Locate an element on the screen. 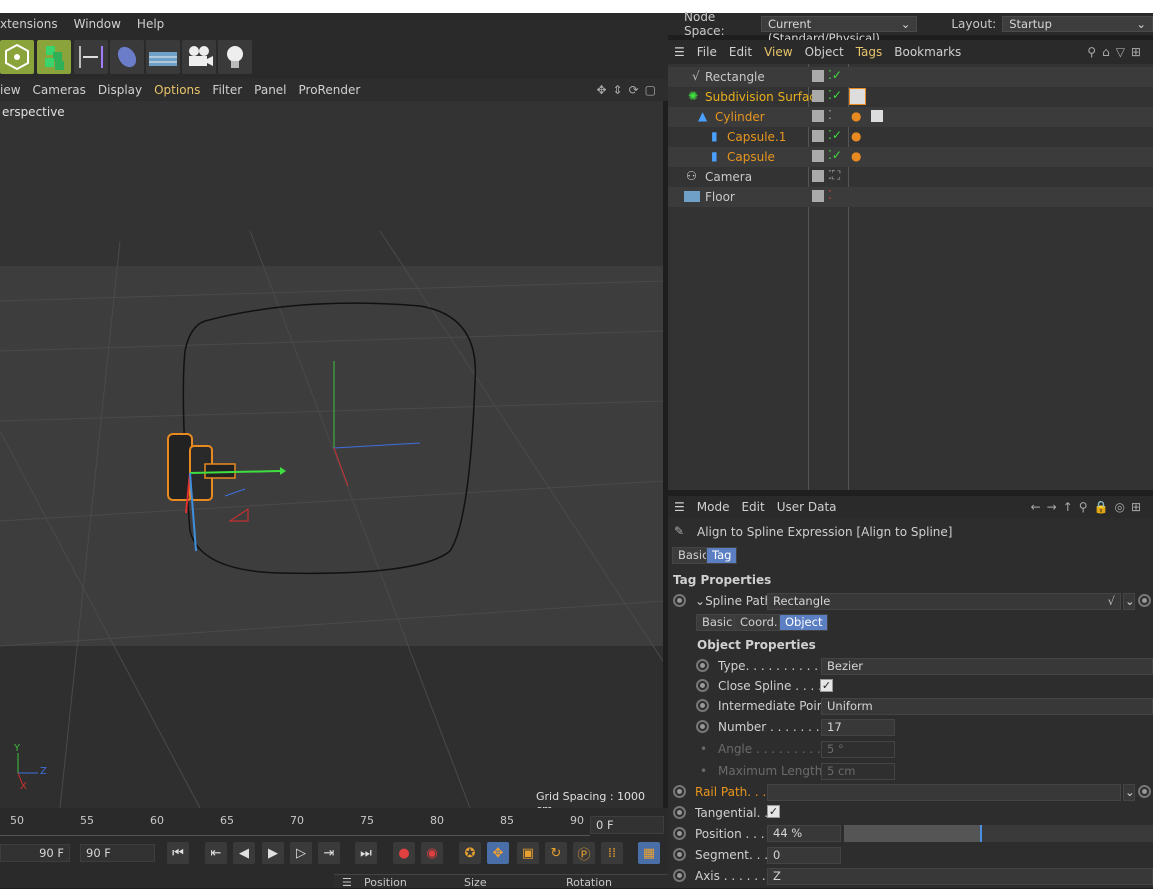  tangential-anim-icon is located at coordinates (679, 812).